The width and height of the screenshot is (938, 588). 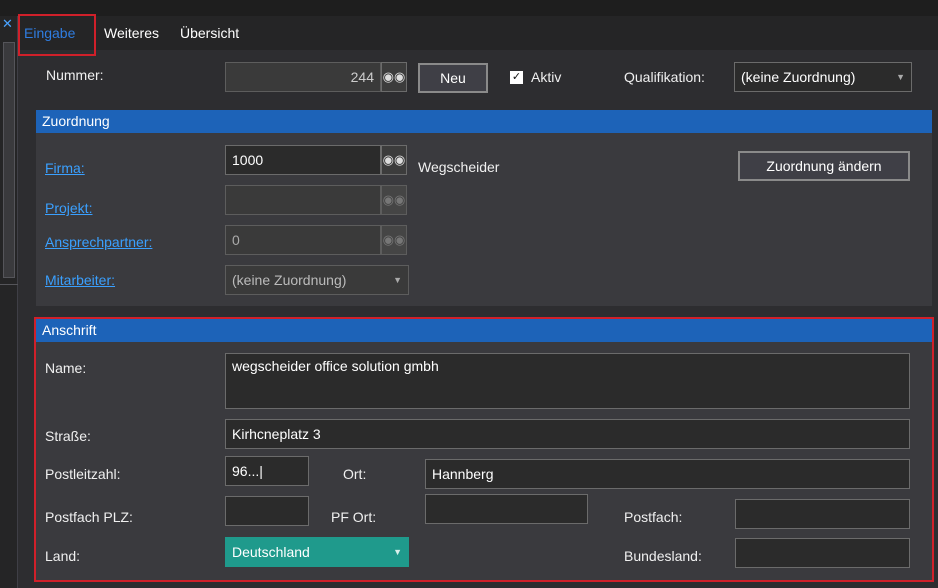 What do you see at coordinates (98, 242) in the screenshot?
I see `ansprechpartner-link: Ansprechpartner:` at bounding box center [98, 242].